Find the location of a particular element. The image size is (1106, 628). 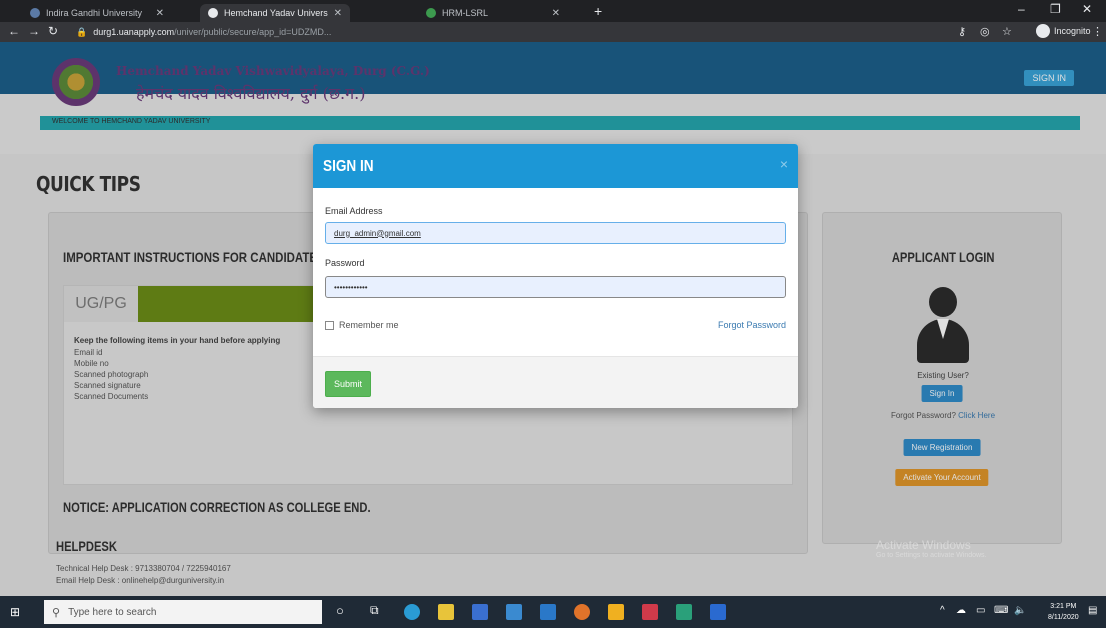

incognito-icon is located at coordinates (1043, 31).